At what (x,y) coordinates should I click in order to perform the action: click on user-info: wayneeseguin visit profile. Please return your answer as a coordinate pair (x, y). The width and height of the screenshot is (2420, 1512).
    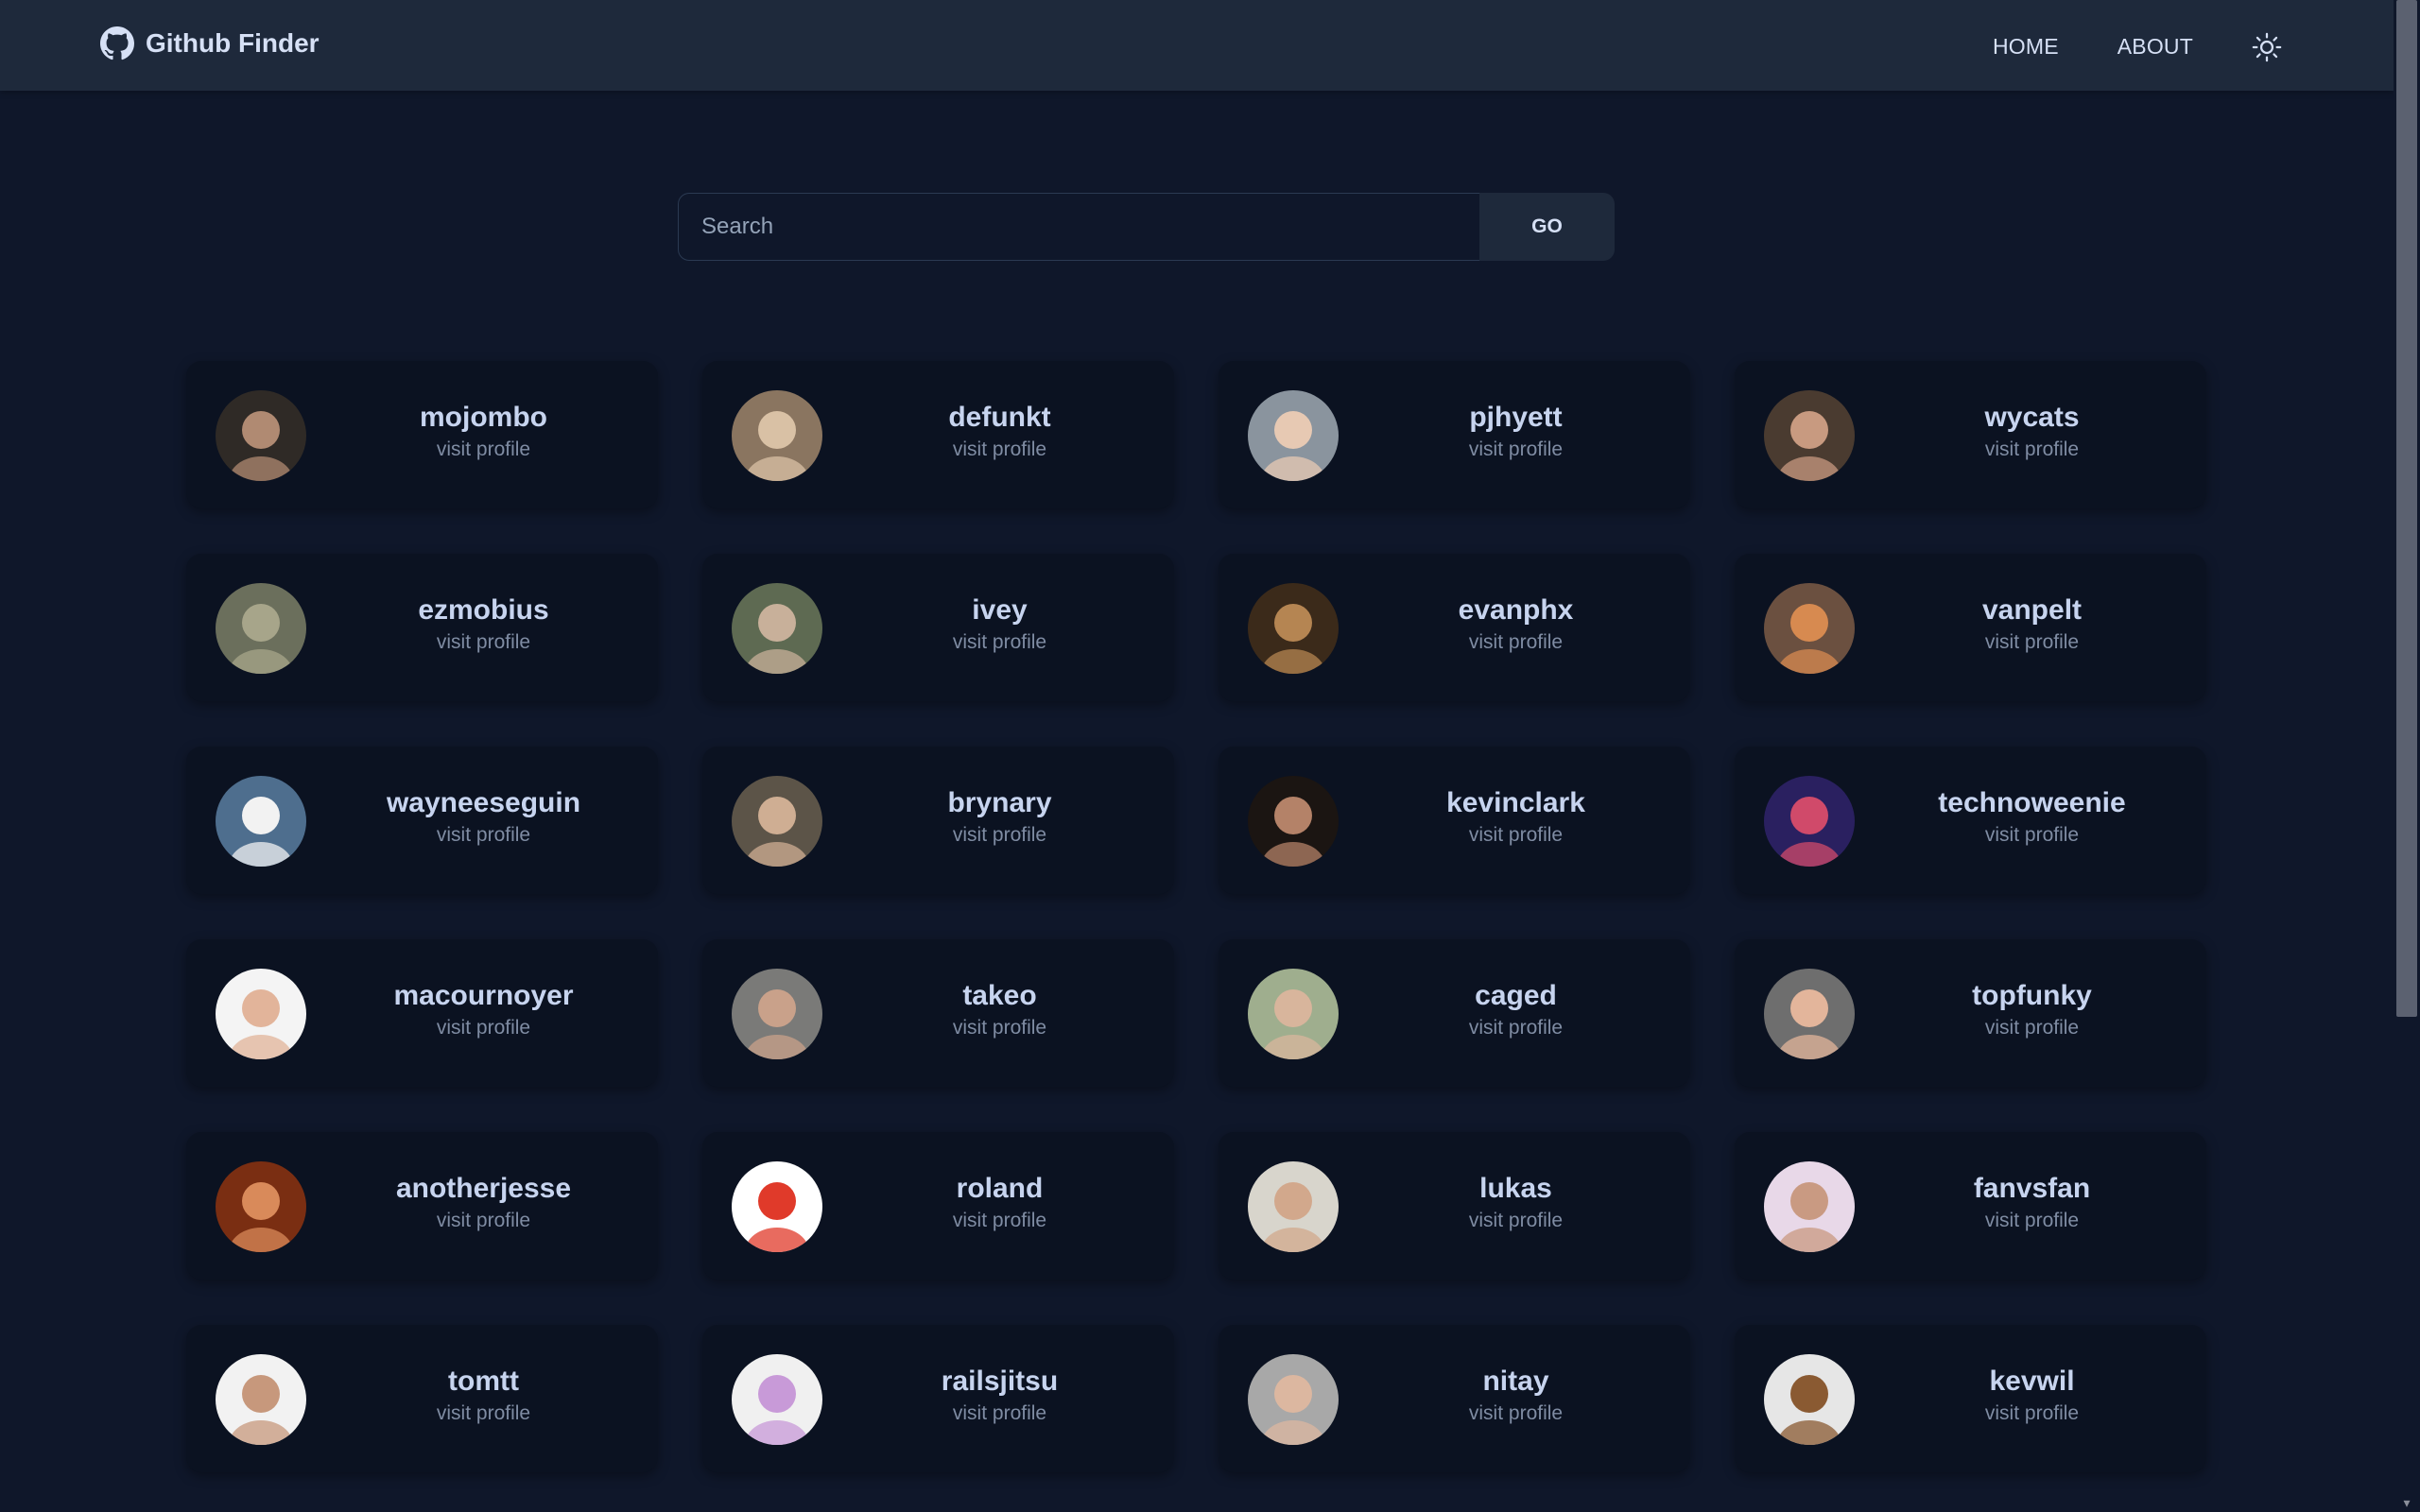
    Looking at the image, I should click on (483, 816).